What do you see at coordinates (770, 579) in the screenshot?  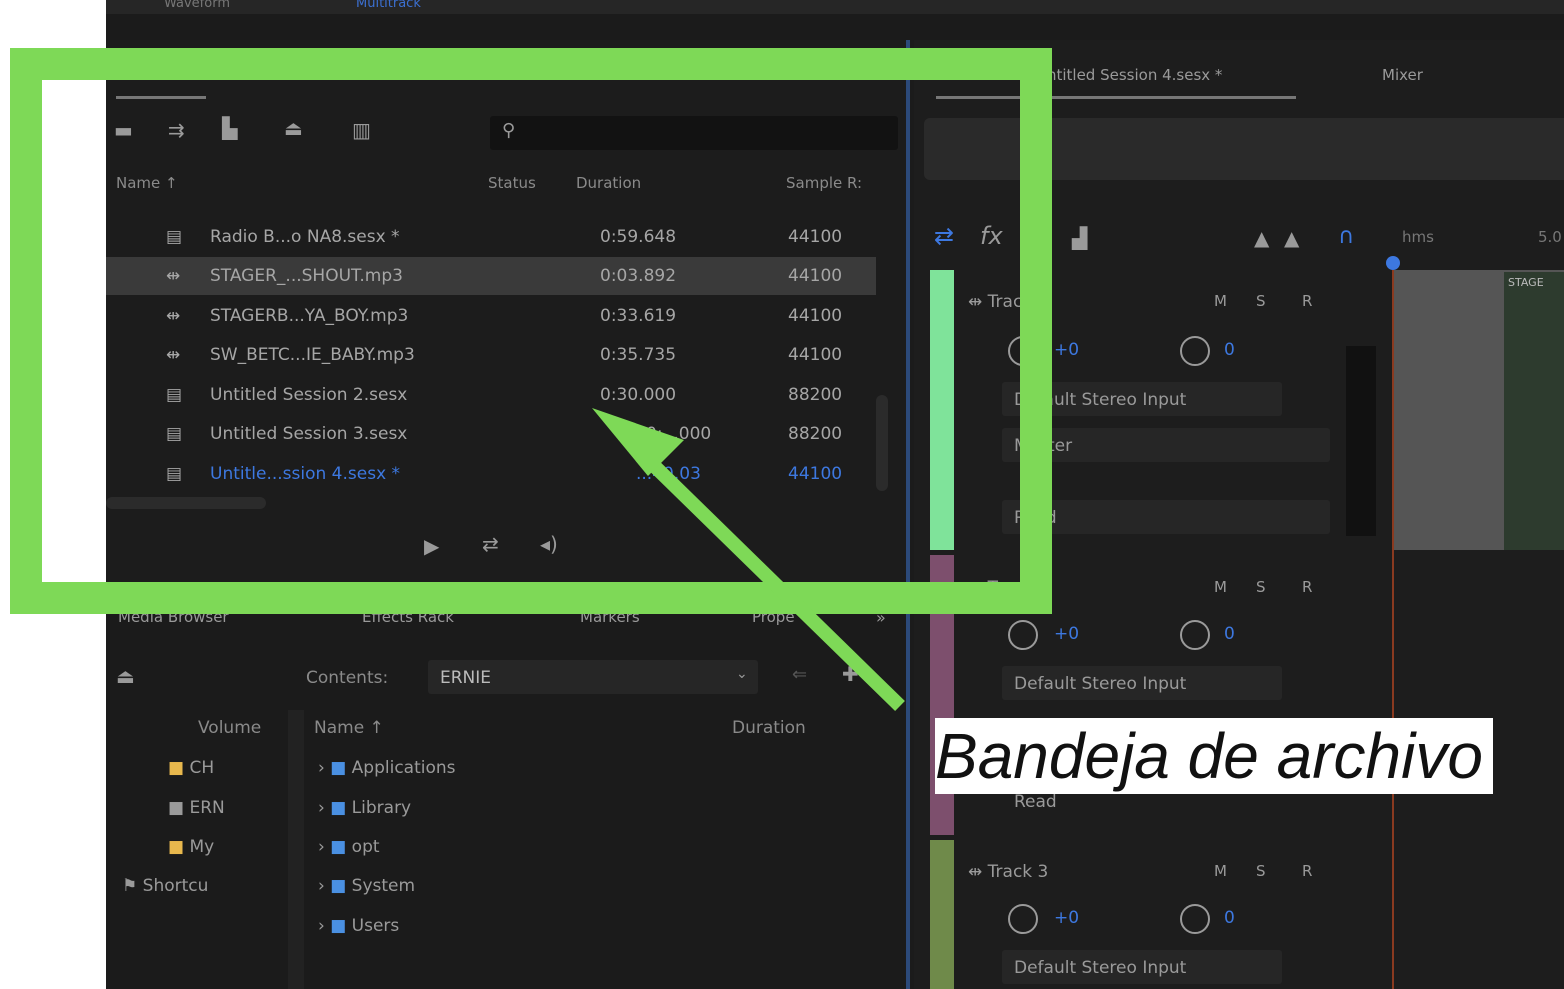 I see `arrow-shaft` at bounding box center [770, 579].